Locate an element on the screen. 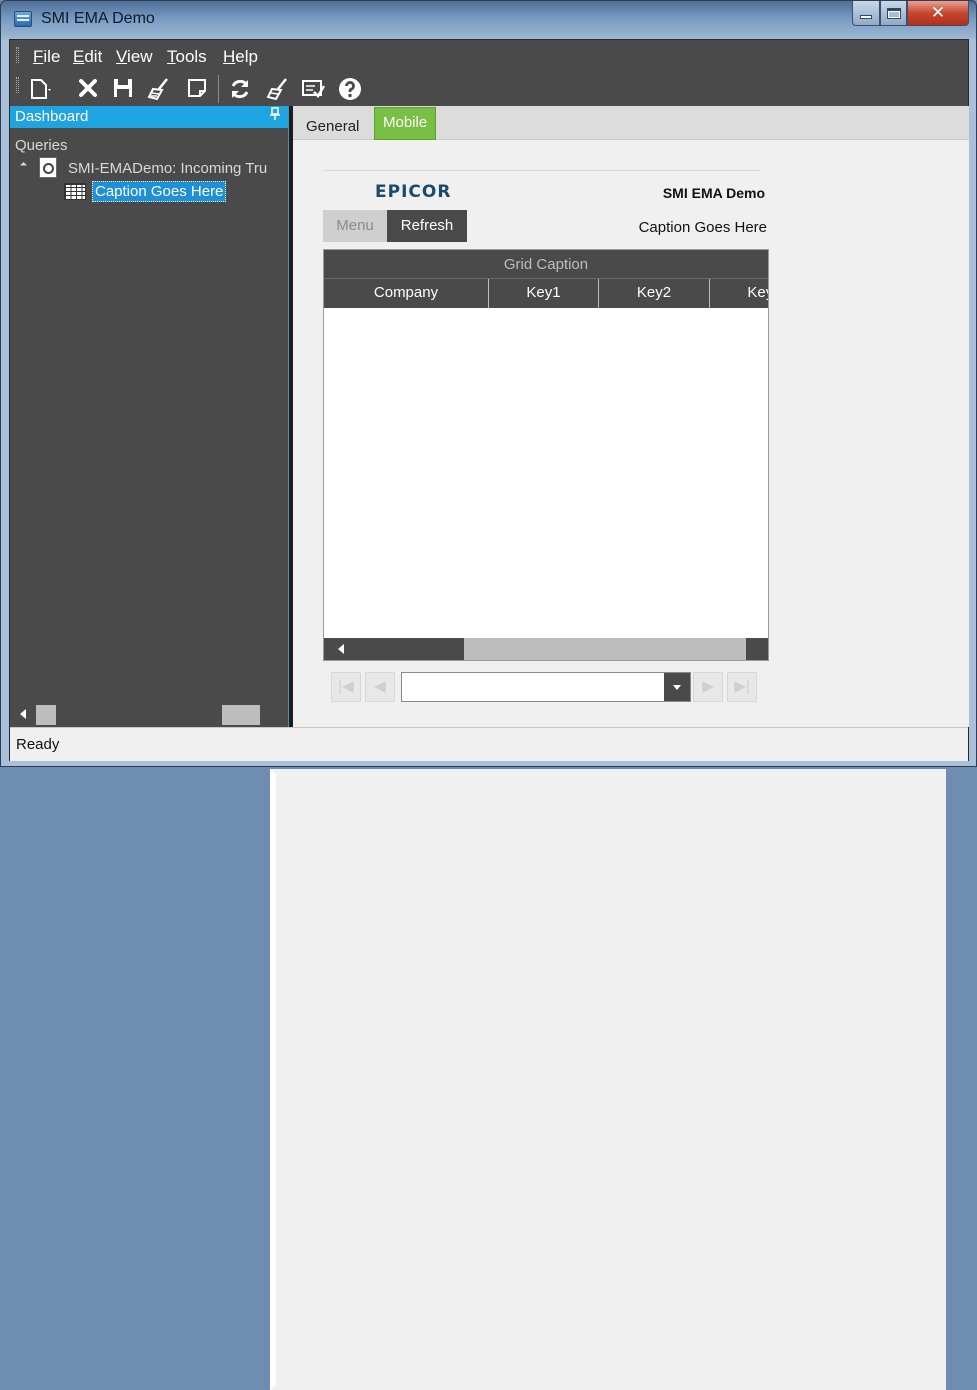 The width and height of the screenshot is (977, 1390). next-icon: ▶ is located at coordinates (708, 686).